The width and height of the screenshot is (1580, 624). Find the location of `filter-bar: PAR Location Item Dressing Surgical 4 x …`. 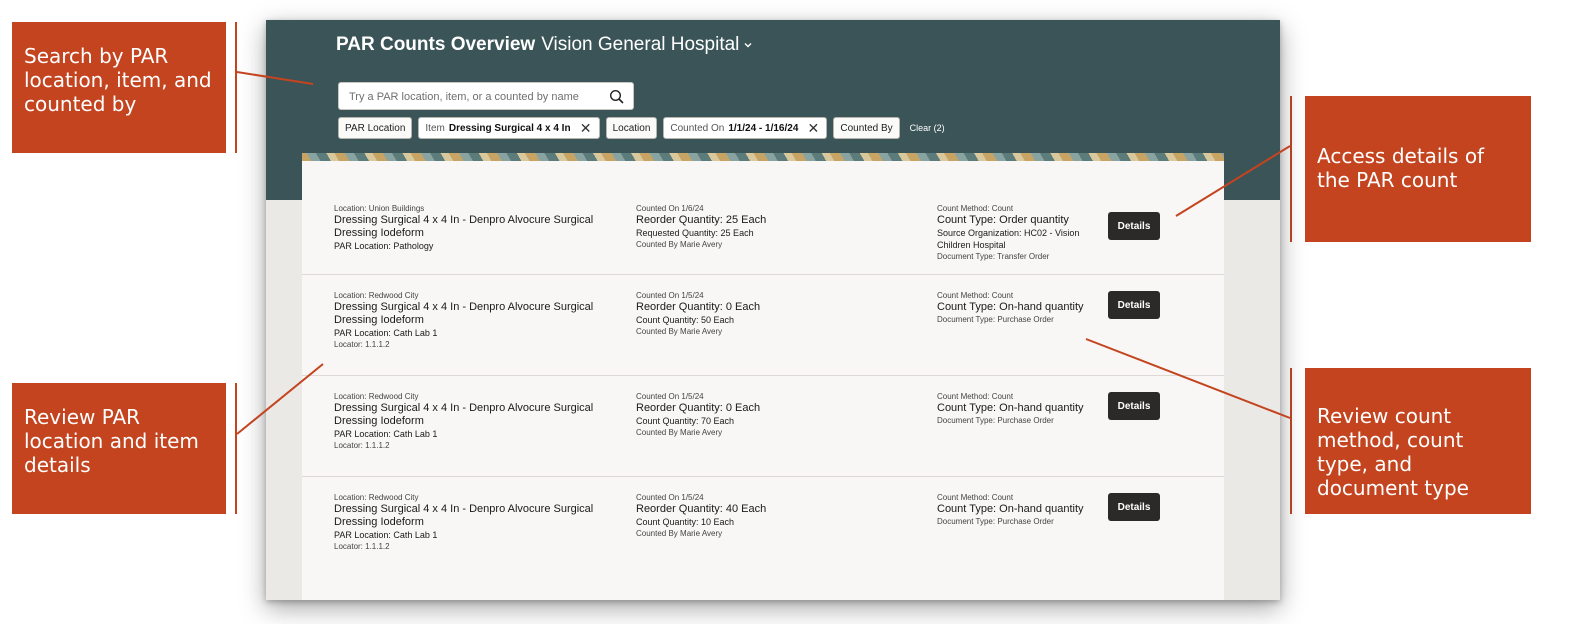

filter-bar: PAR Location Item Dressing Surgical 4 x … is located at coordinates (641, 128).